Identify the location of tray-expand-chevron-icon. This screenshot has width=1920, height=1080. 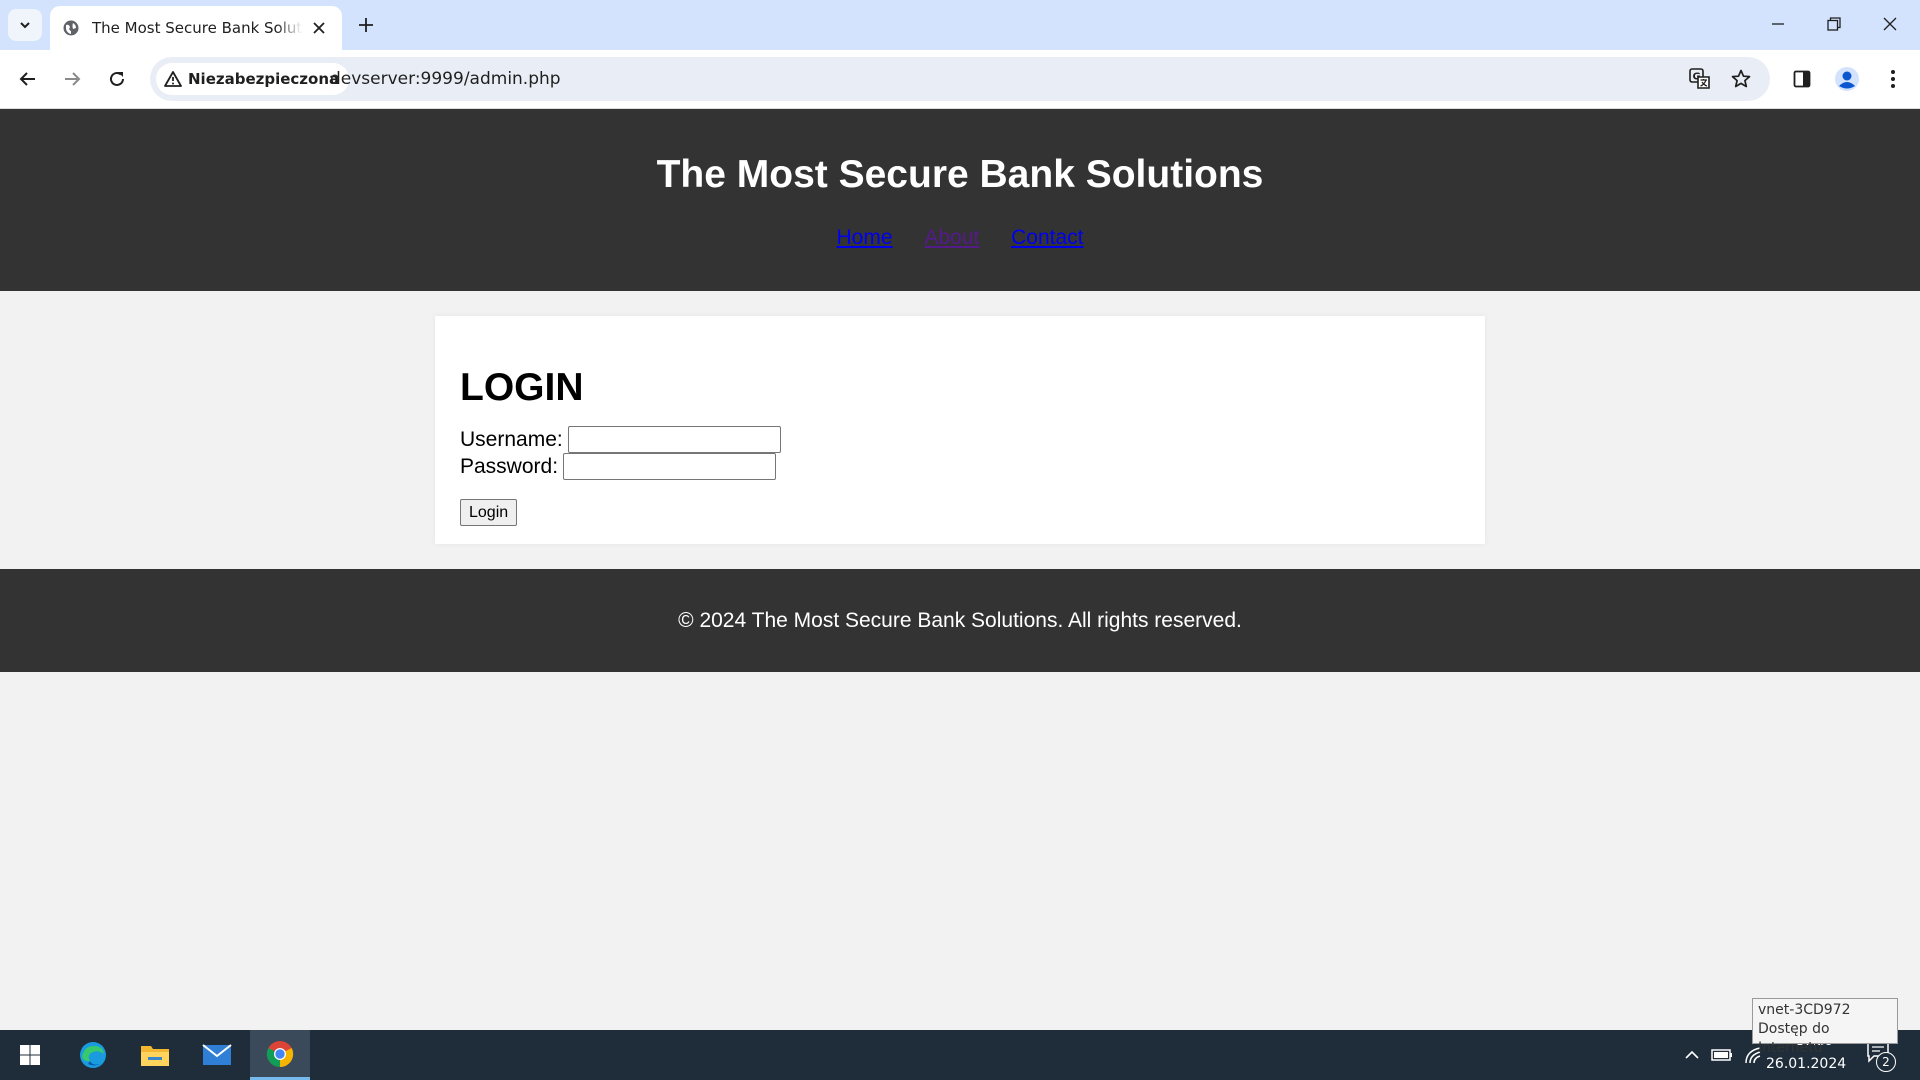
(1692, 1055).